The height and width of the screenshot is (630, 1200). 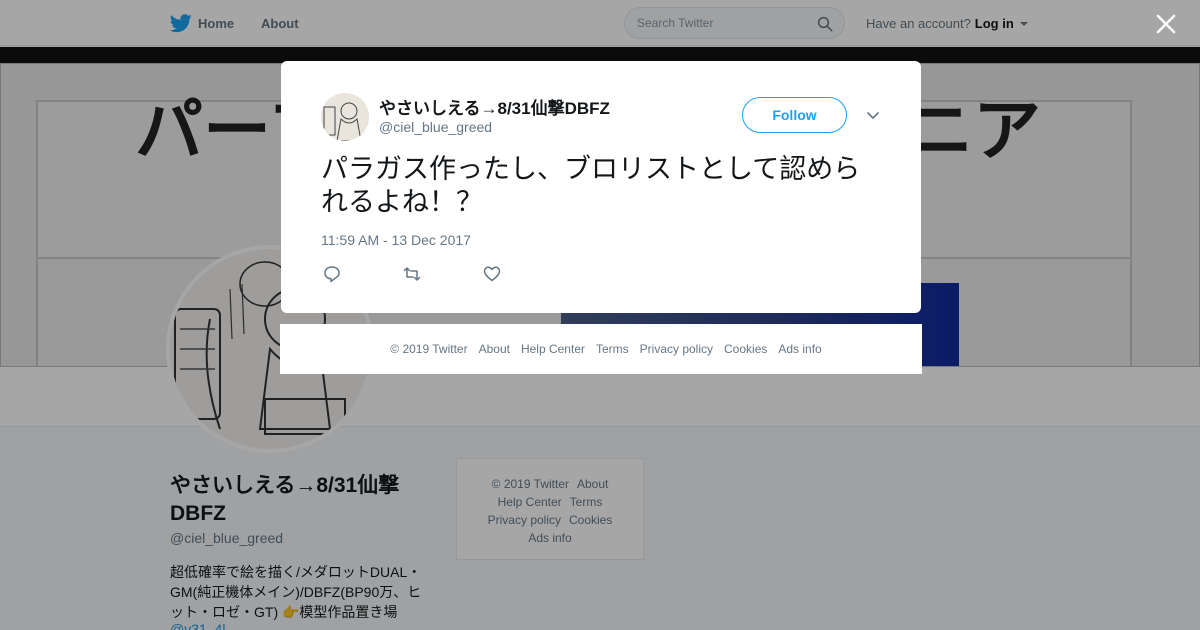 What do you see at coordinates (494, 106) in the screenshot?
I see `tweet-author-name: やさいしえる→8/31仙撃DBFZ` at bounding box center [494, 106].